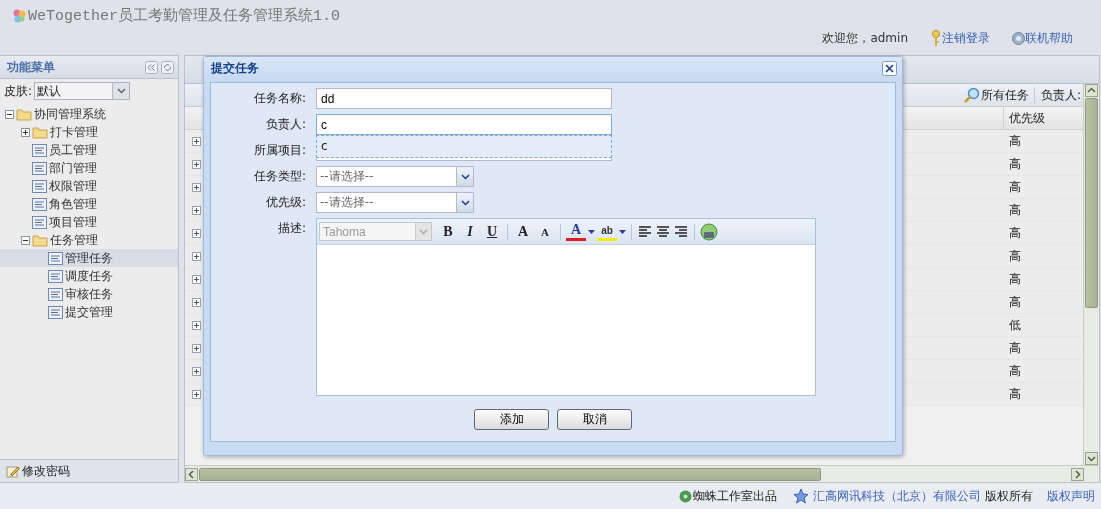 Image resolution: width=1101 pixels, height=509 pixels. Describe the element at coordinates (464, 146) in the screenshot. I see `suggestion-item: c` at that location.